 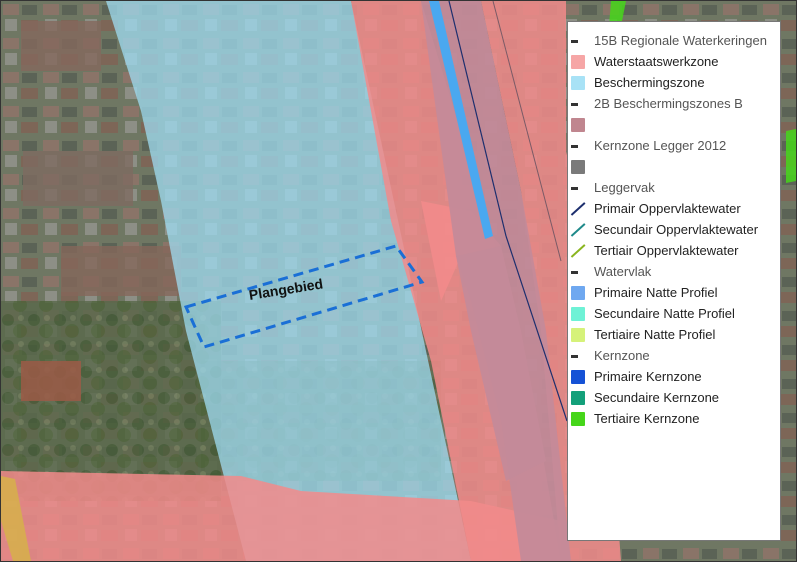 I want to click on legend-label: Tertiair Oppervlaktewater, so click(x=666, y=250).